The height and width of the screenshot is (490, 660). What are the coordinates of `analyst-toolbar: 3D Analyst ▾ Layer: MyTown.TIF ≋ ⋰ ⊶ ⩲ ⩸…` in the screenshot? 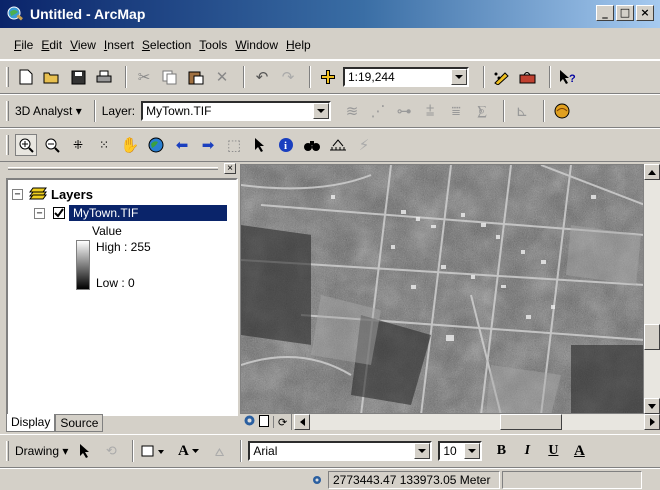 It's located at (330, 111).